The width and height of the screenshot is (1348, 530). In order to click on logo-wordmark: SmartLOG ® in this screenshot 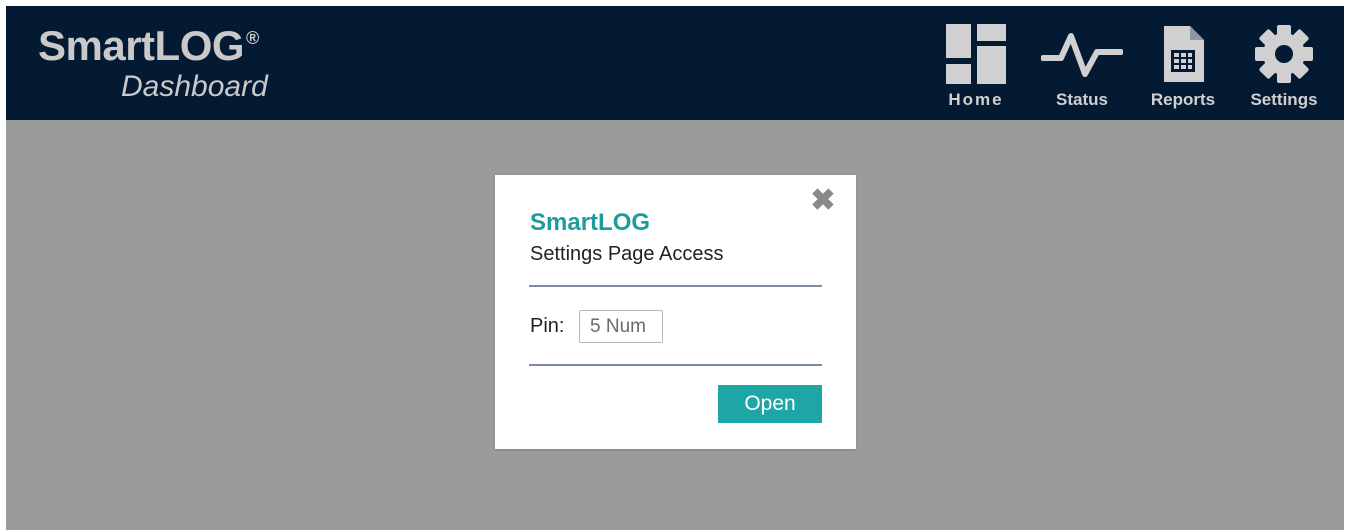, I will do `click(148, 46)`.